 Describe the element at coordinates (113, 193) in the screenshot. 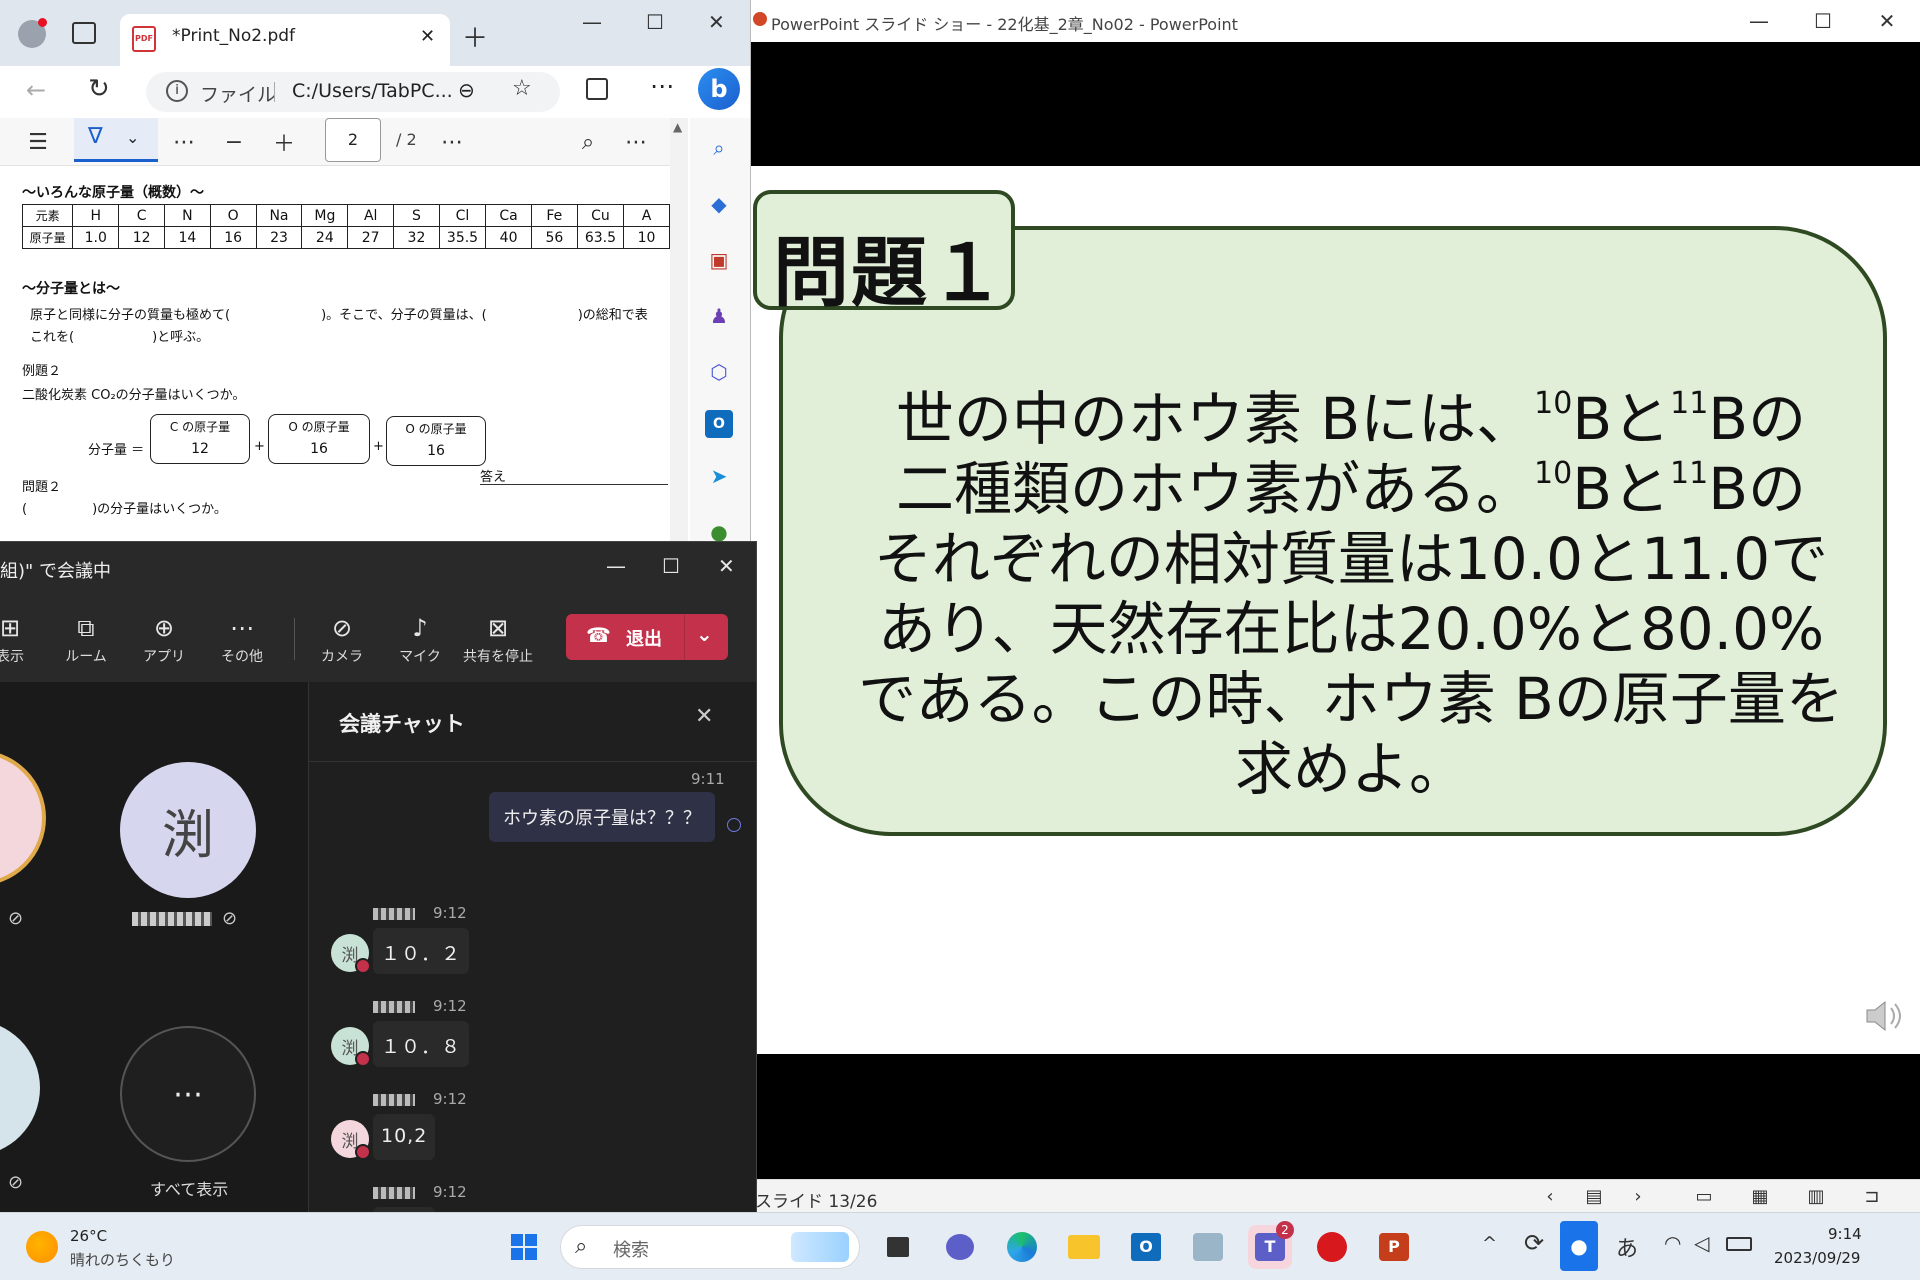

I see `pdf-heading-atomic-weights: 〜いろんな原子量（概数）〜` at that location.